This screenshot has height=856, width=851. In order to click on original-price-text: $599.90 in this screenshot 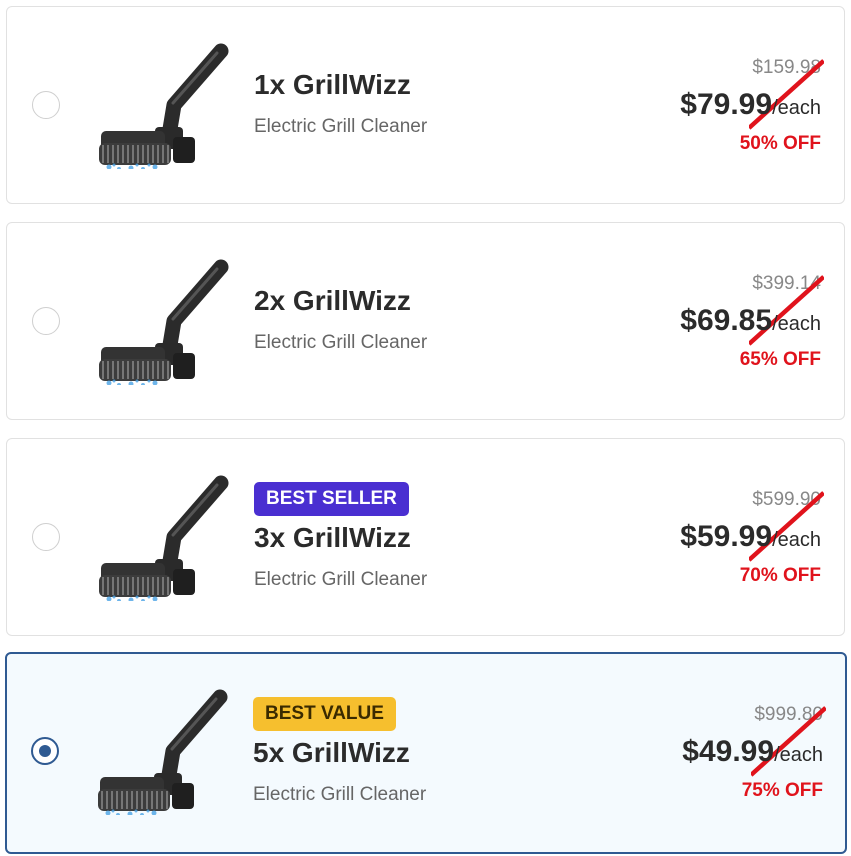, I will do `click(786, 499)`.